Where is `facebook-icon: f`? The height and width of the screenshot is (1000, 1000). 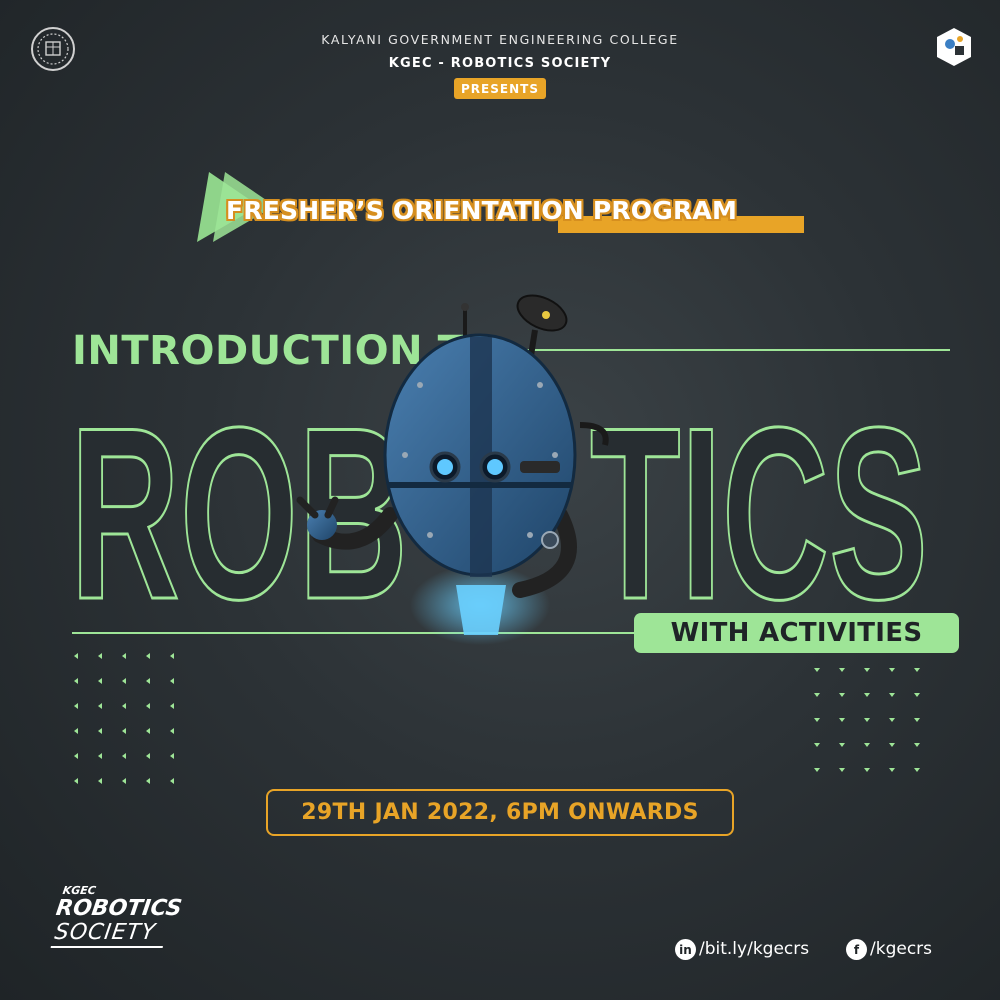 facebook-icon: f is located at coordinates (856, 949).